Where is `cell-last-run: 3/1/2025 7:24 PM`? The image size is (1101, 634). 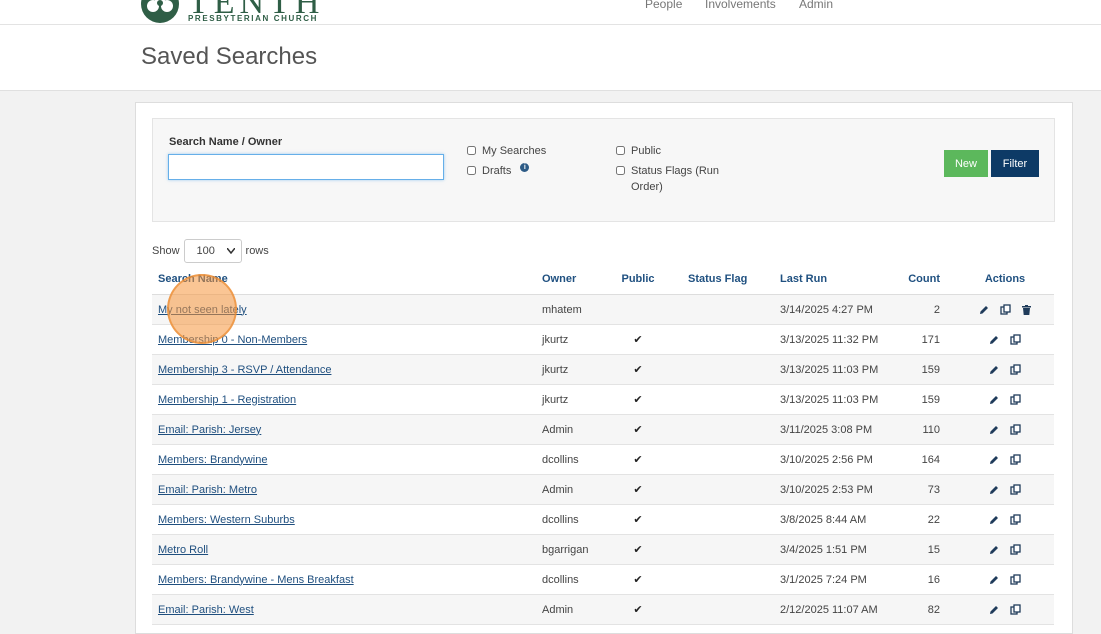
cell-last-run: 3/1/2025 7:24 PM is located at coordinates (834, 579).